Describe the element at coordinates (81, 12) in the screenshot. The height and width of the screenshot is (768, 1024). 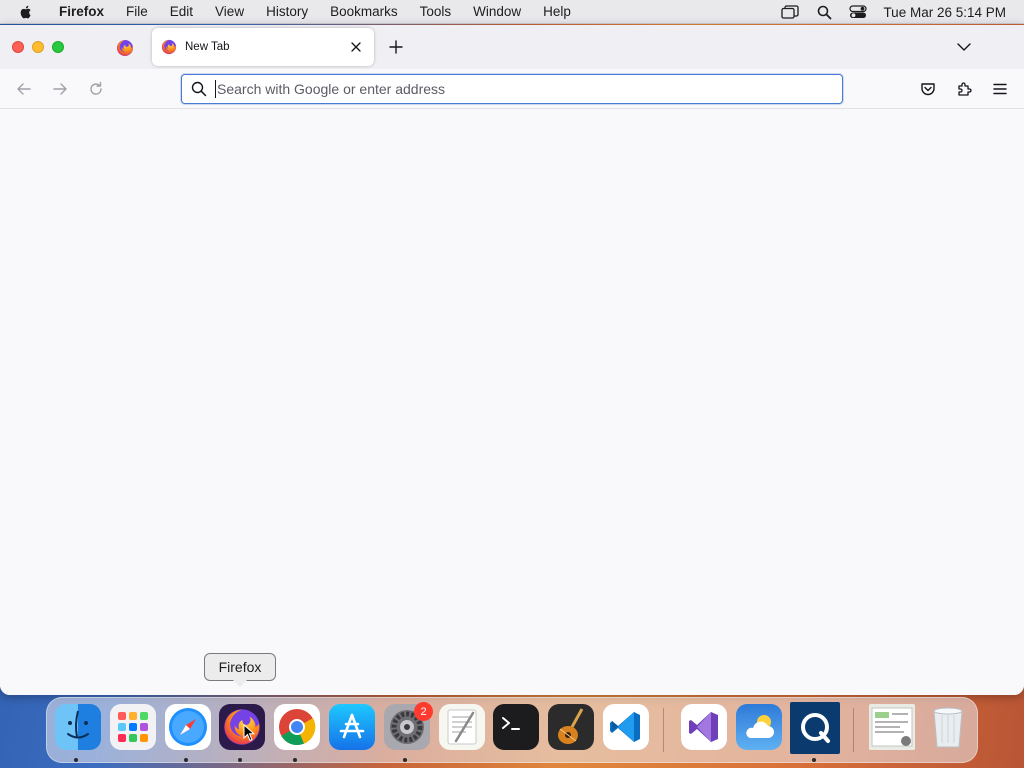
I see `menu-app-name: Firefox` at that location.